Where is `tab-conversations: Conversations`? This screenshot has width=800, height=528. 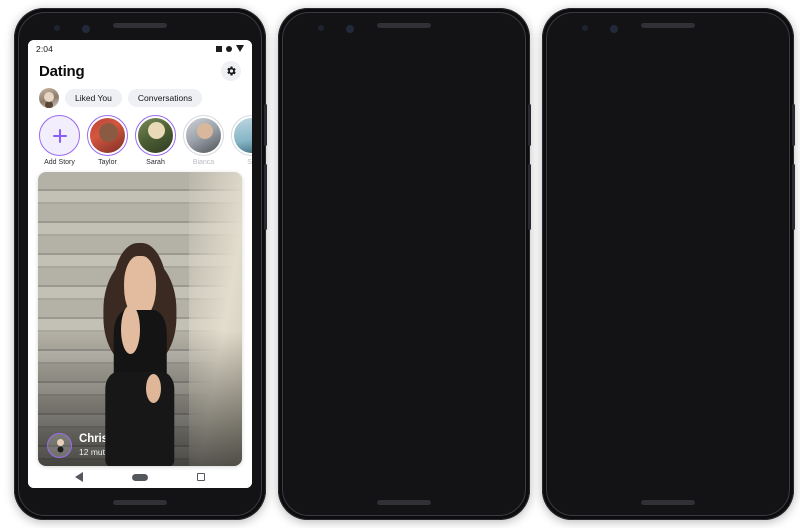
tab-conversations: Conversations is located at coordinates (165, 98).